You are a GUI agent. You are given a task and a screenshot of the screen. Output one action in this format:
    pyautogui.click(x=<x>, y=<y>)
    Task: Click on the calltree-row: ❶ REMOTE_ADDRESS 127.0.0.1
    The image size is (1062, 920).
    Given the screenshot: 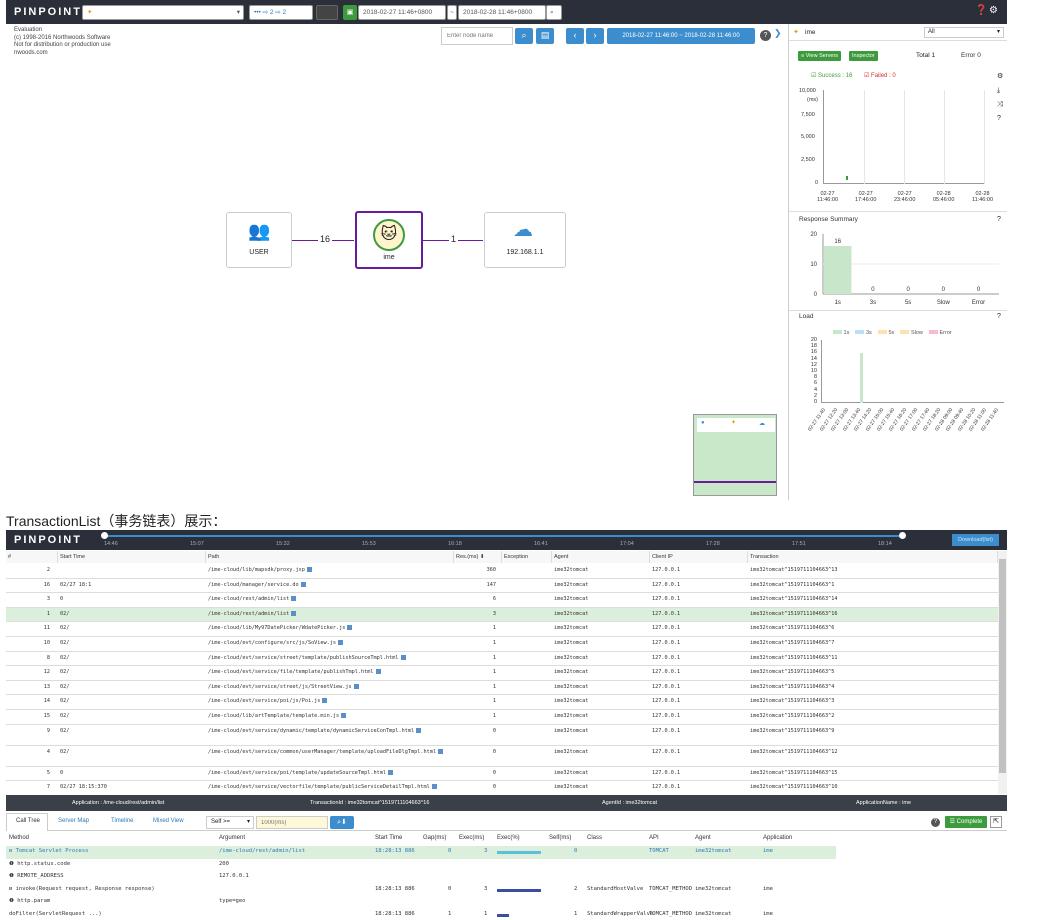 What is the action you would take?
    pyautogui.click(x=421, y=877)
    